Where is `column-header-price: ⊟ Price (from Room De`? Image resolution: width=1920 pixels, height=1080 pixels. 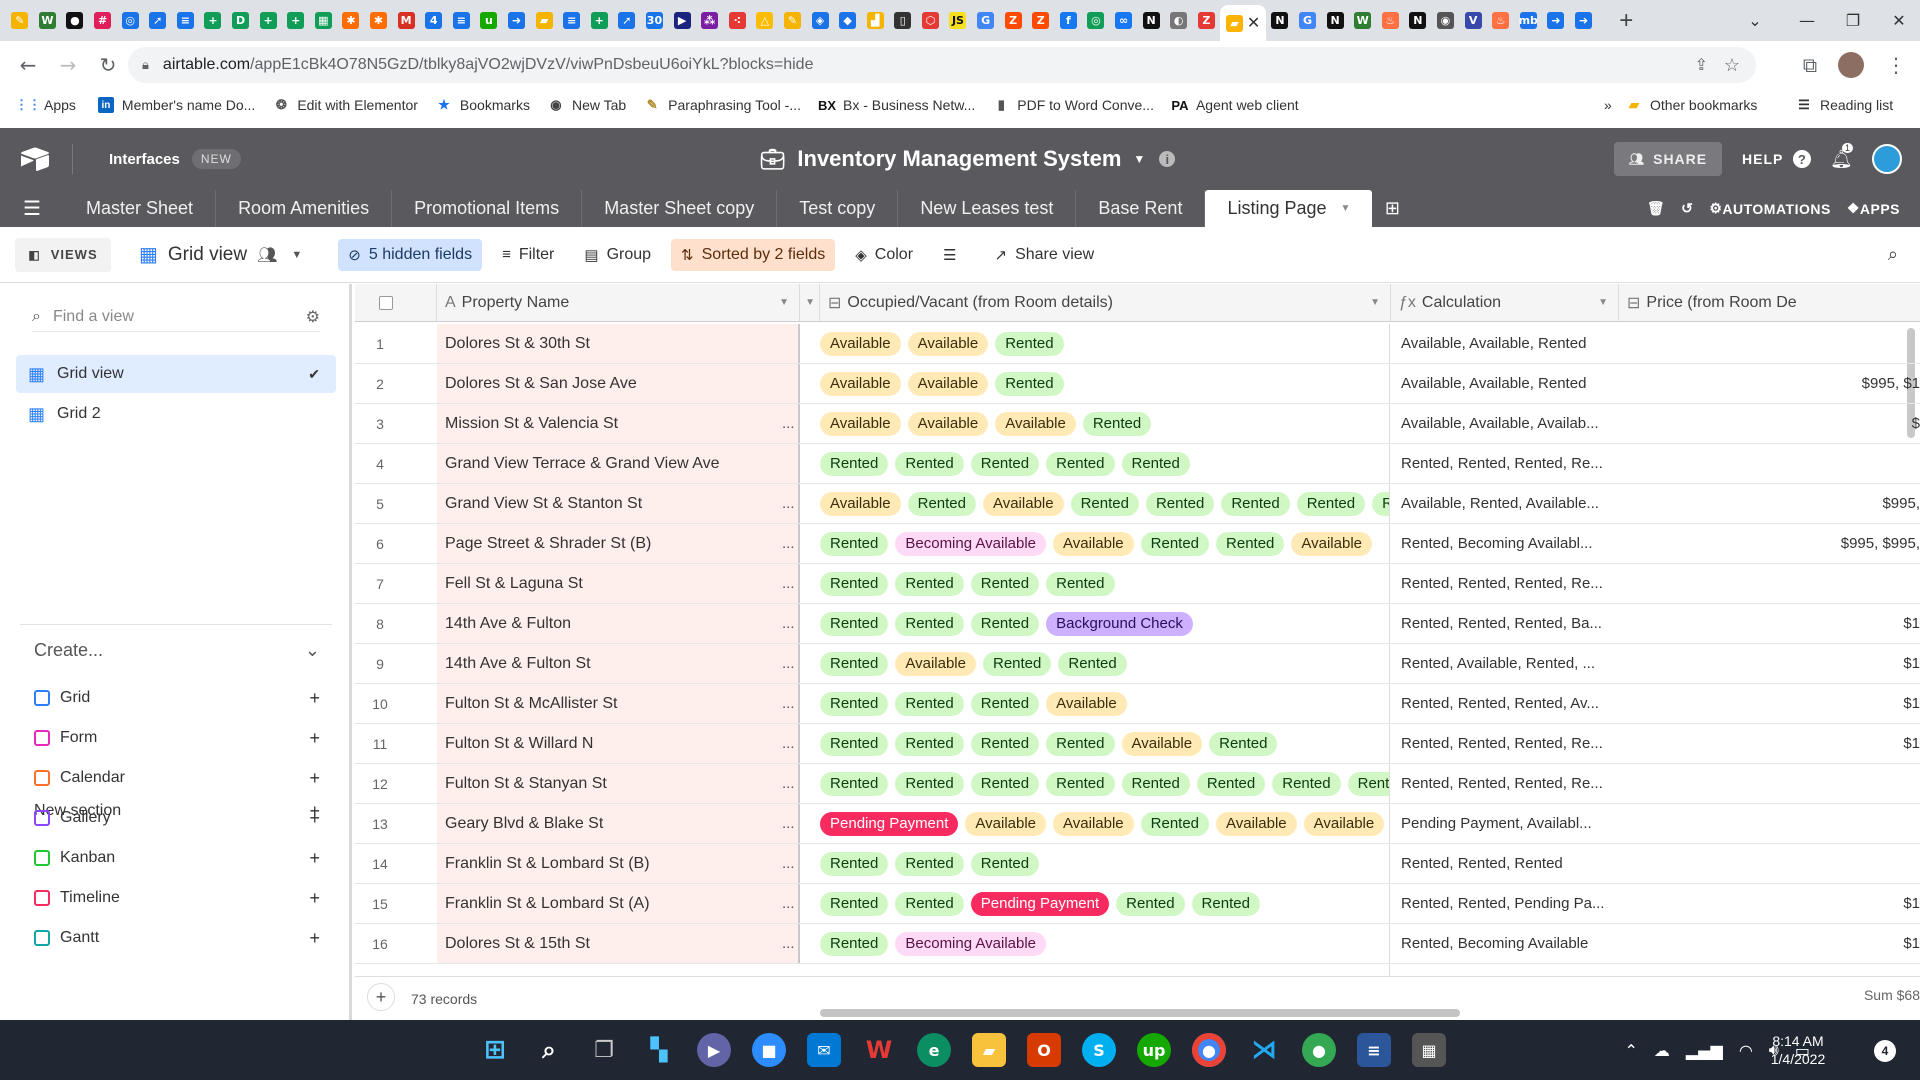
column-header-price: ⊟ Price (from Room De is located at coordinates (1769, 303).